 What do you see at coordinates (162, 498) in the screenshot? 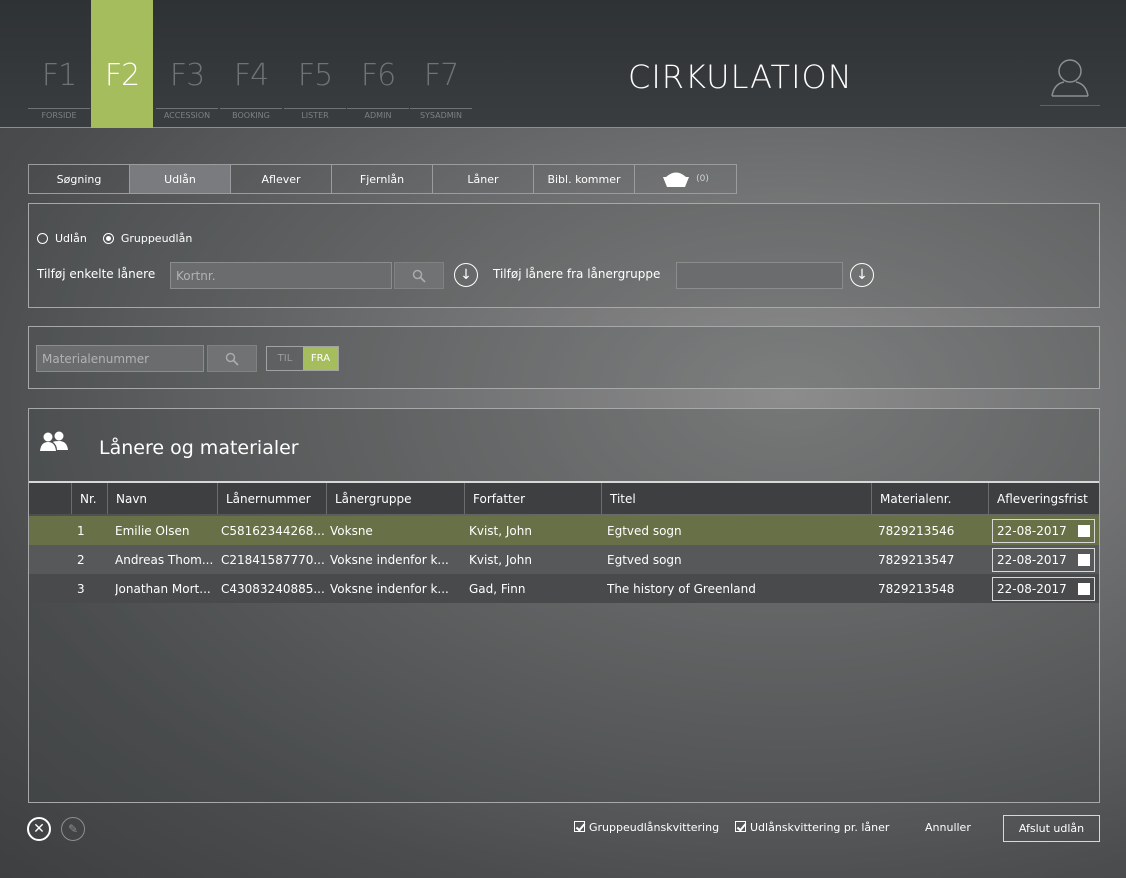
I see `col-navn: Navn` at bounding box center [162, 498].